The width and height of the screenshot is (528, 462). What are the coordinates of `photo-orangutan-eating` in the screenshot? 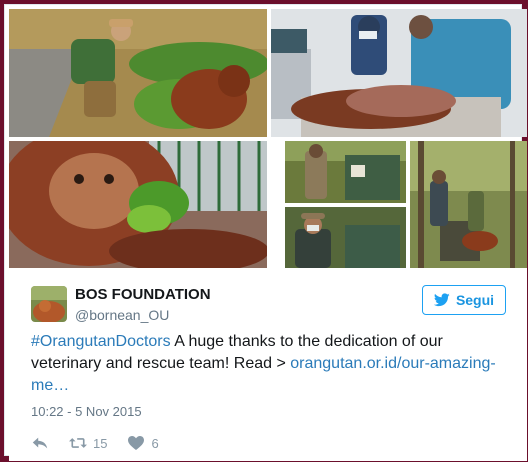 It's located at (138, 204).